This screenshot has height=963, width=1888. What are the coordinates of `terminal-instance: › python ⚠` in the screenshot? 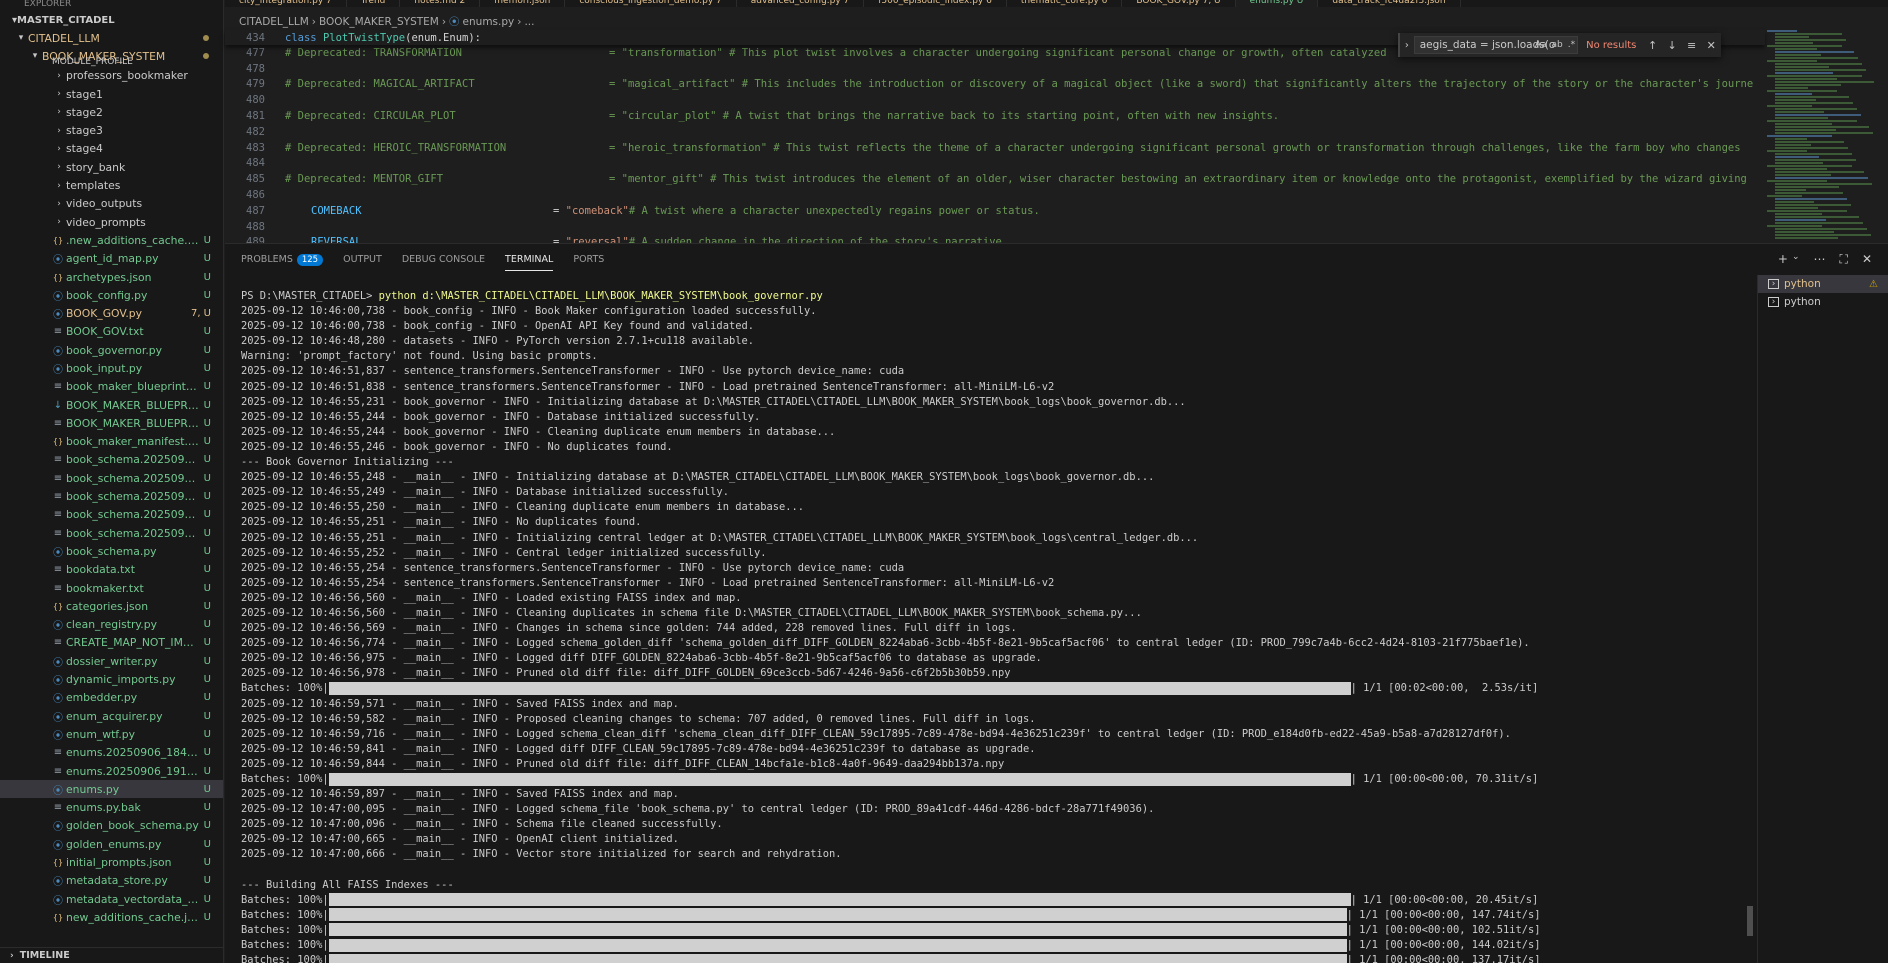 It's located at (1823, 284).